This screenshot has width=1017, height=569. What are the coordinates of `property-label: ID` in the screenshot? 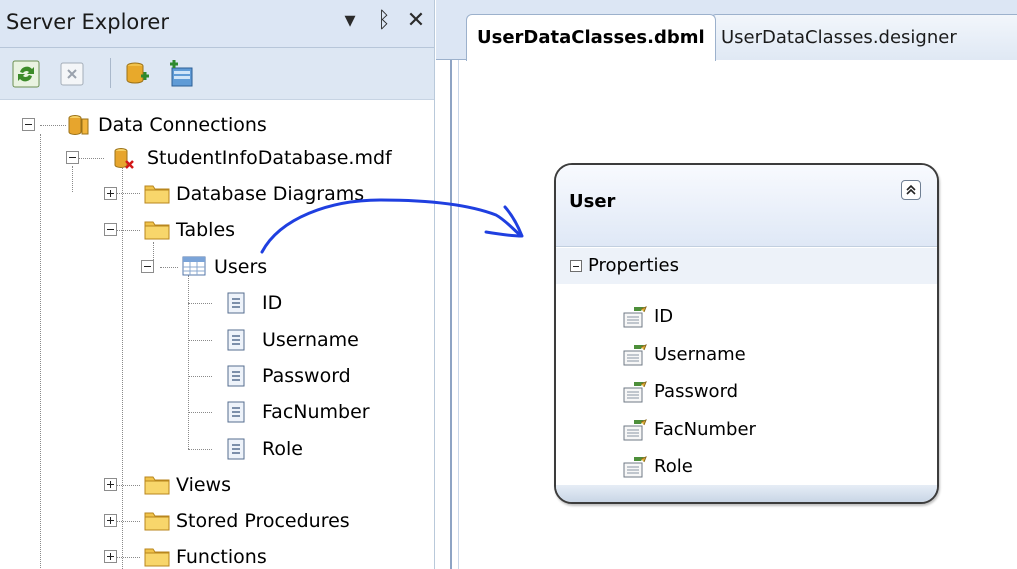 It's located at (664, 316).